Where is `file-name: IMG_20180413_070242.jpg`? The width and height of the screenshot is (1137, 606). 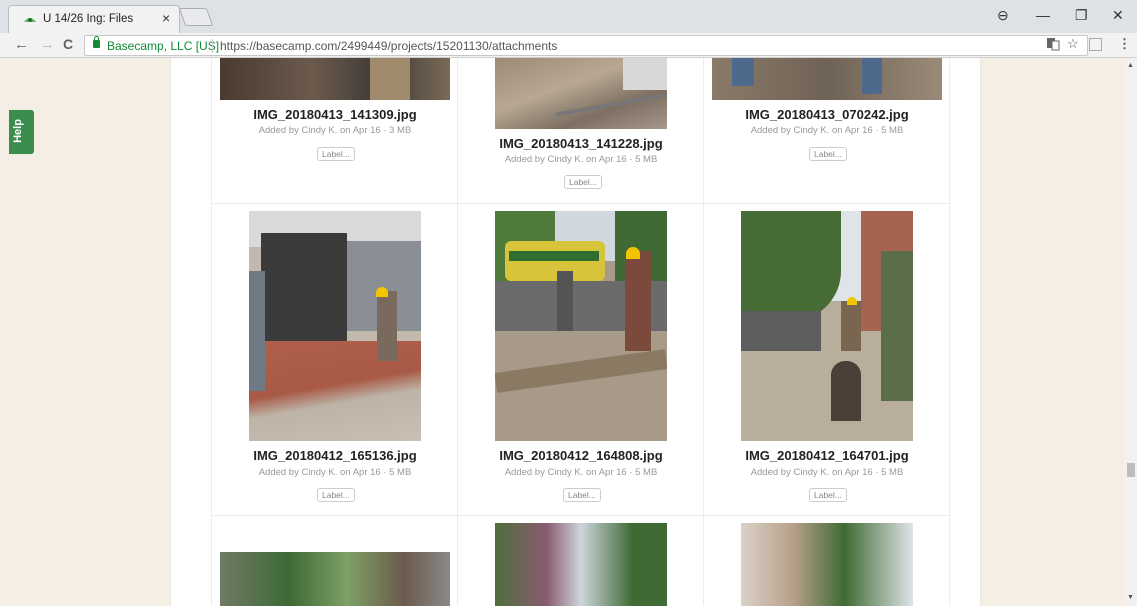 file-name: IMG_20180413_070242.jpg is located at coordinates (827, 114).